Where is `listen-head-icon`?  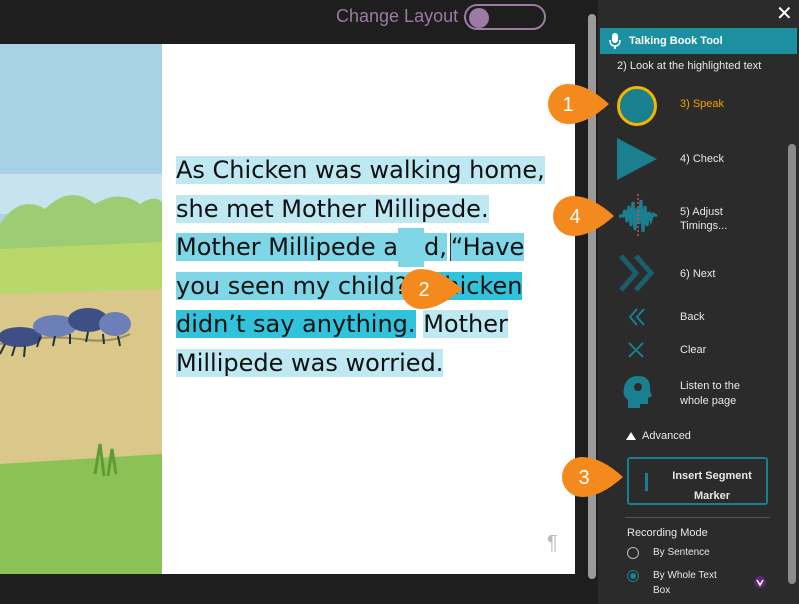
listen-head-icon is located at coordinates (637, 392).